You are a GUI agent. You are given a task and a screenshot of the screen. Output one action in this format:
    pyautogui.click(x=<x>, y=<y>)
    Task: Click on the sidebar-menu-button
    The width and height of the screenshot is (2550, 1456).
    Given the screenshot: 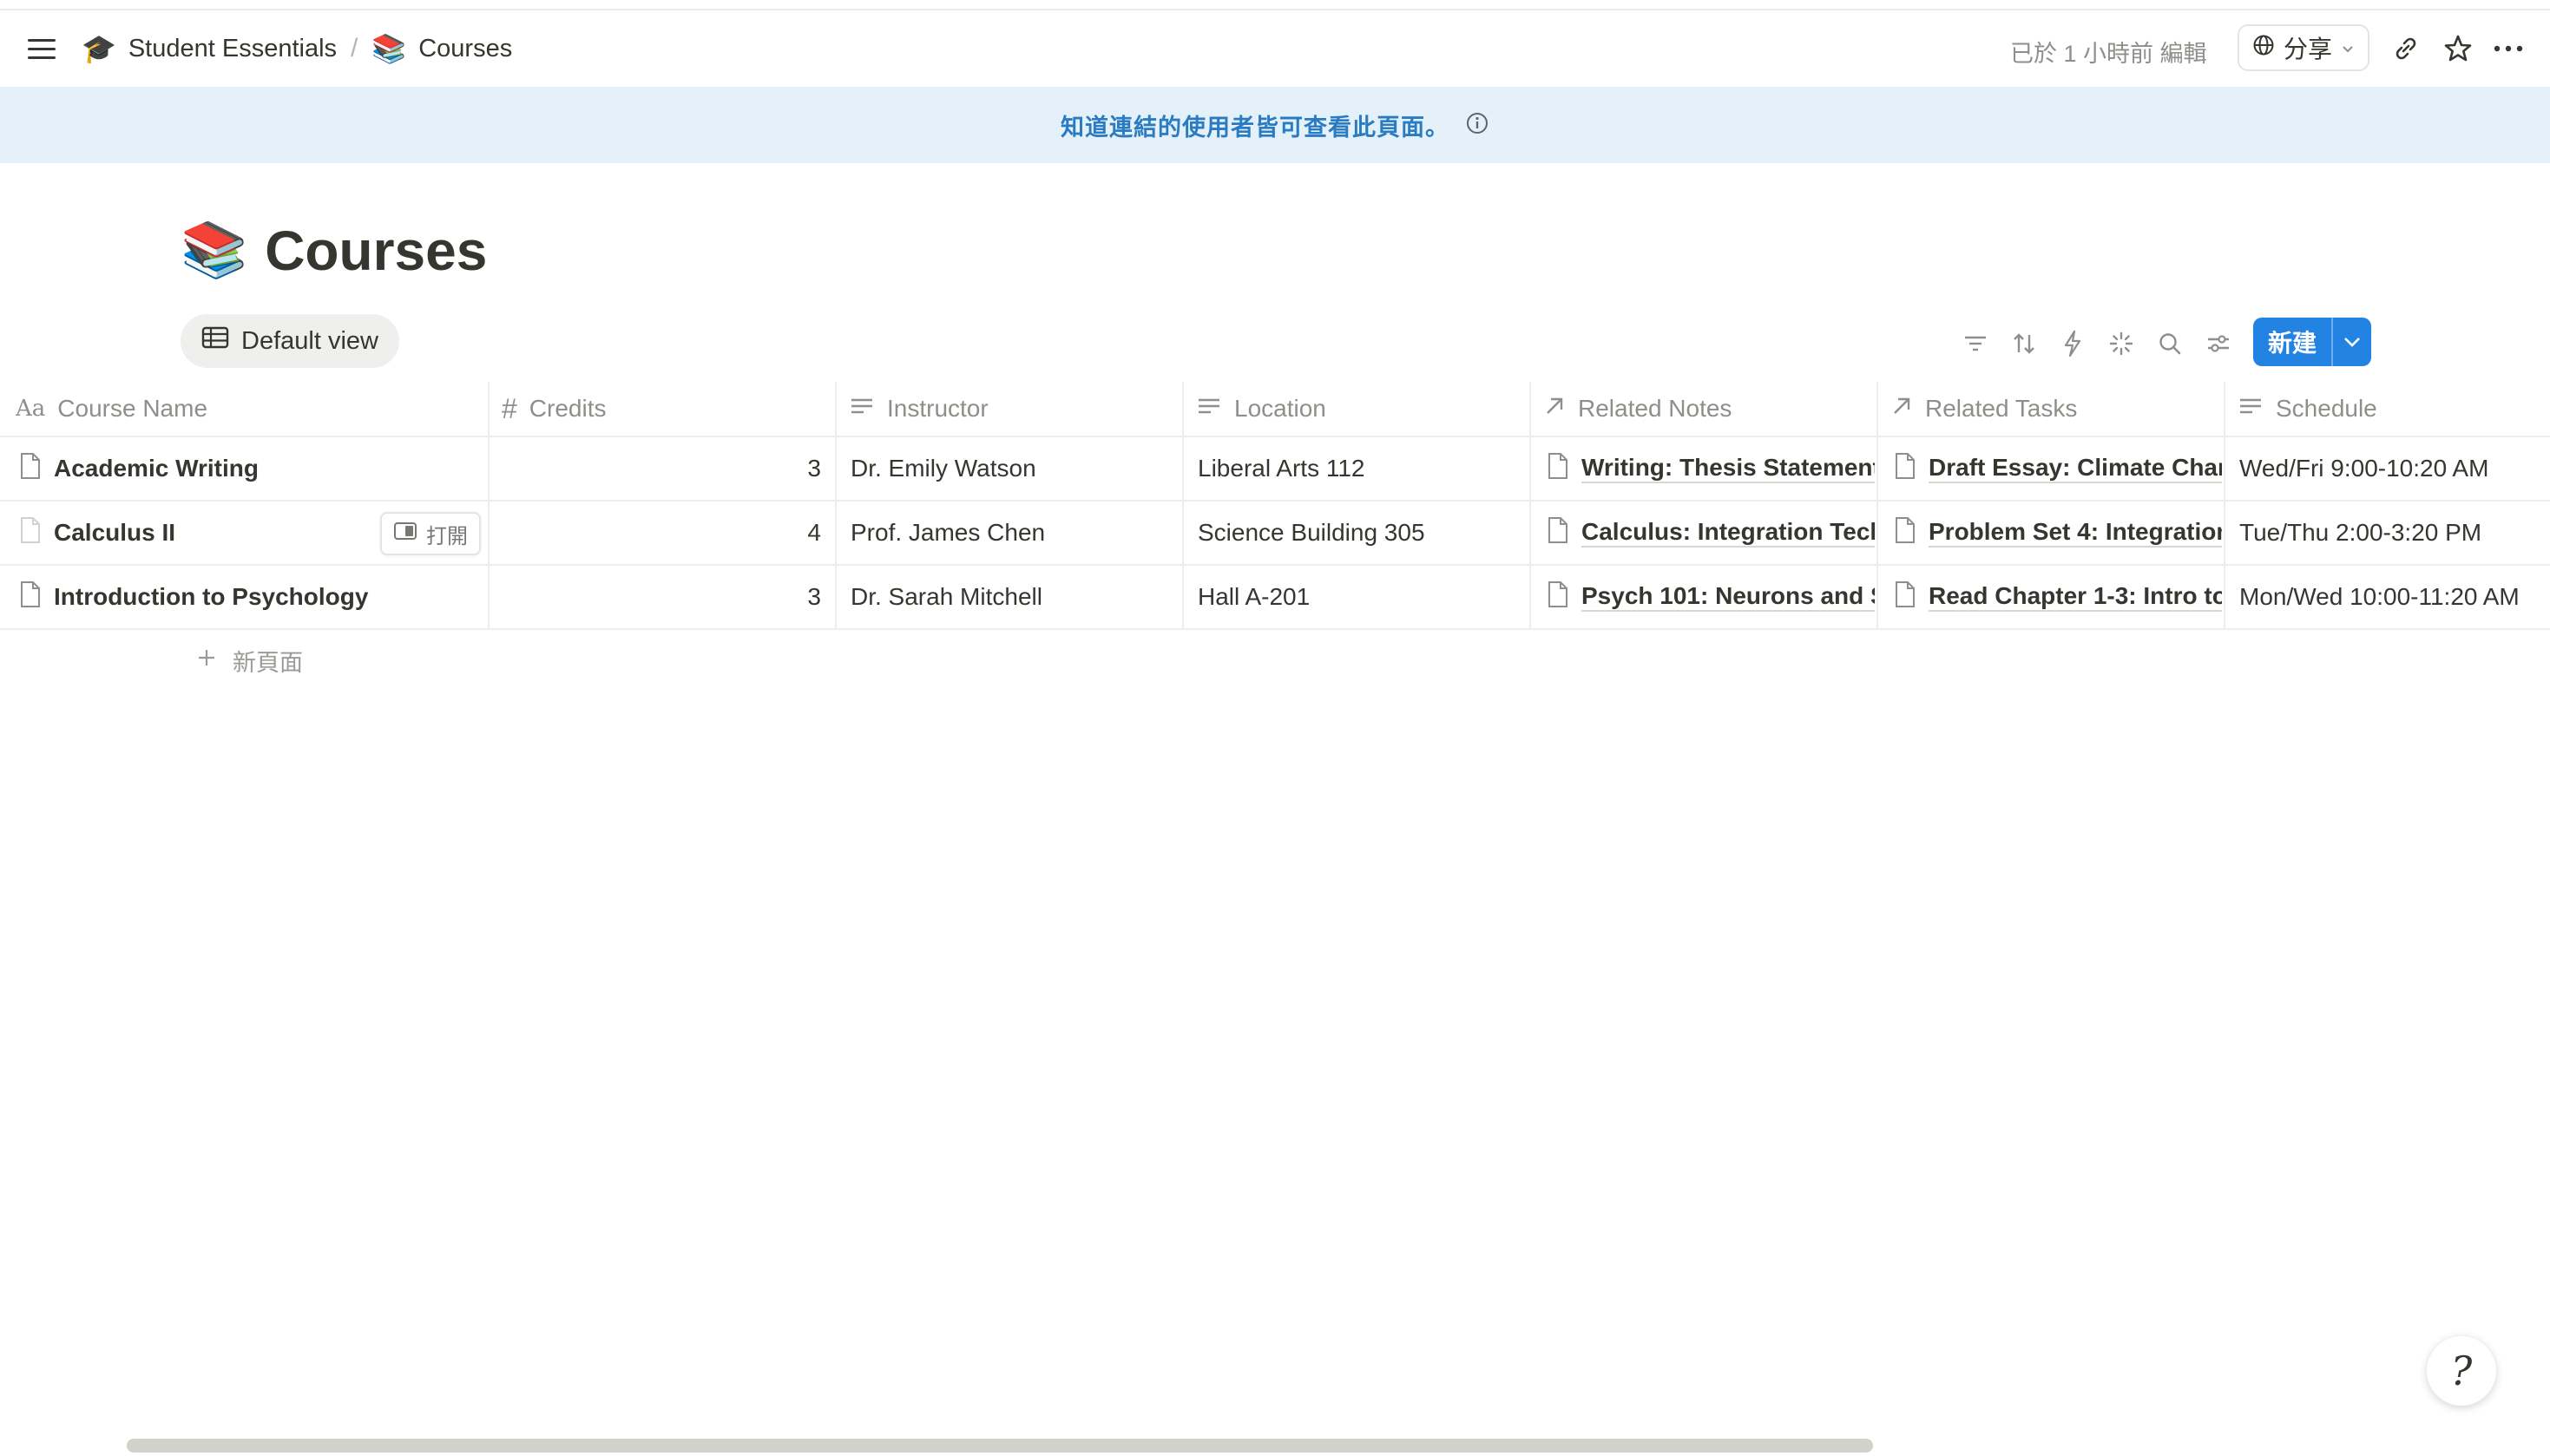 What is the action you would take?
    pyautogui.click(x=41, y=48)
    